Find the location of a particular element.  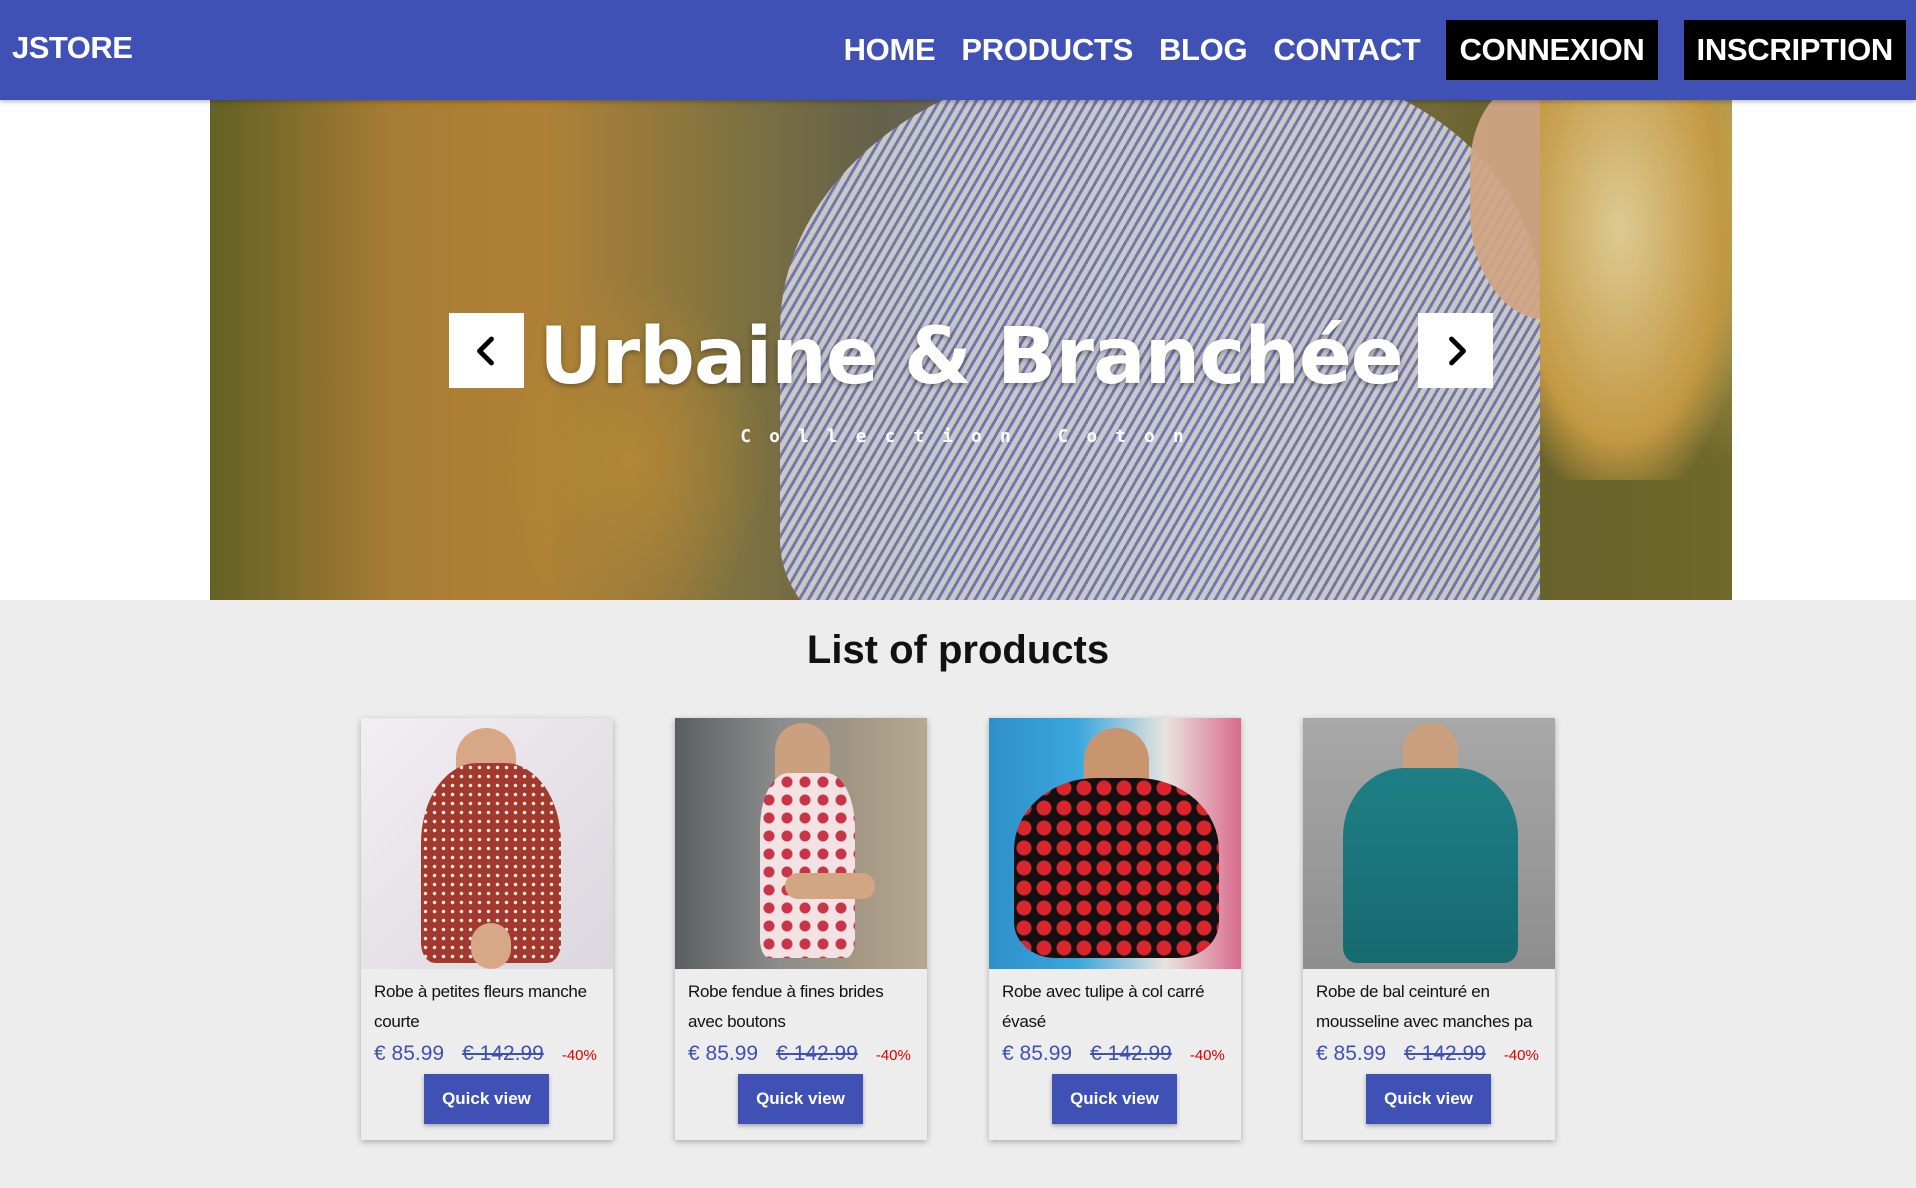

signup-button: INSCRIPTION is located at coordinates (1794, 50).